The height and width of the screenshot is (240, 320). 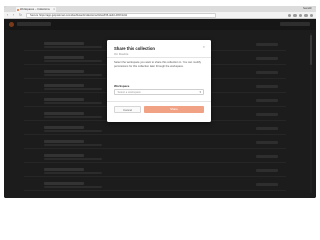 I want to click on postman-logo-icon, so click(x=11, y=24).